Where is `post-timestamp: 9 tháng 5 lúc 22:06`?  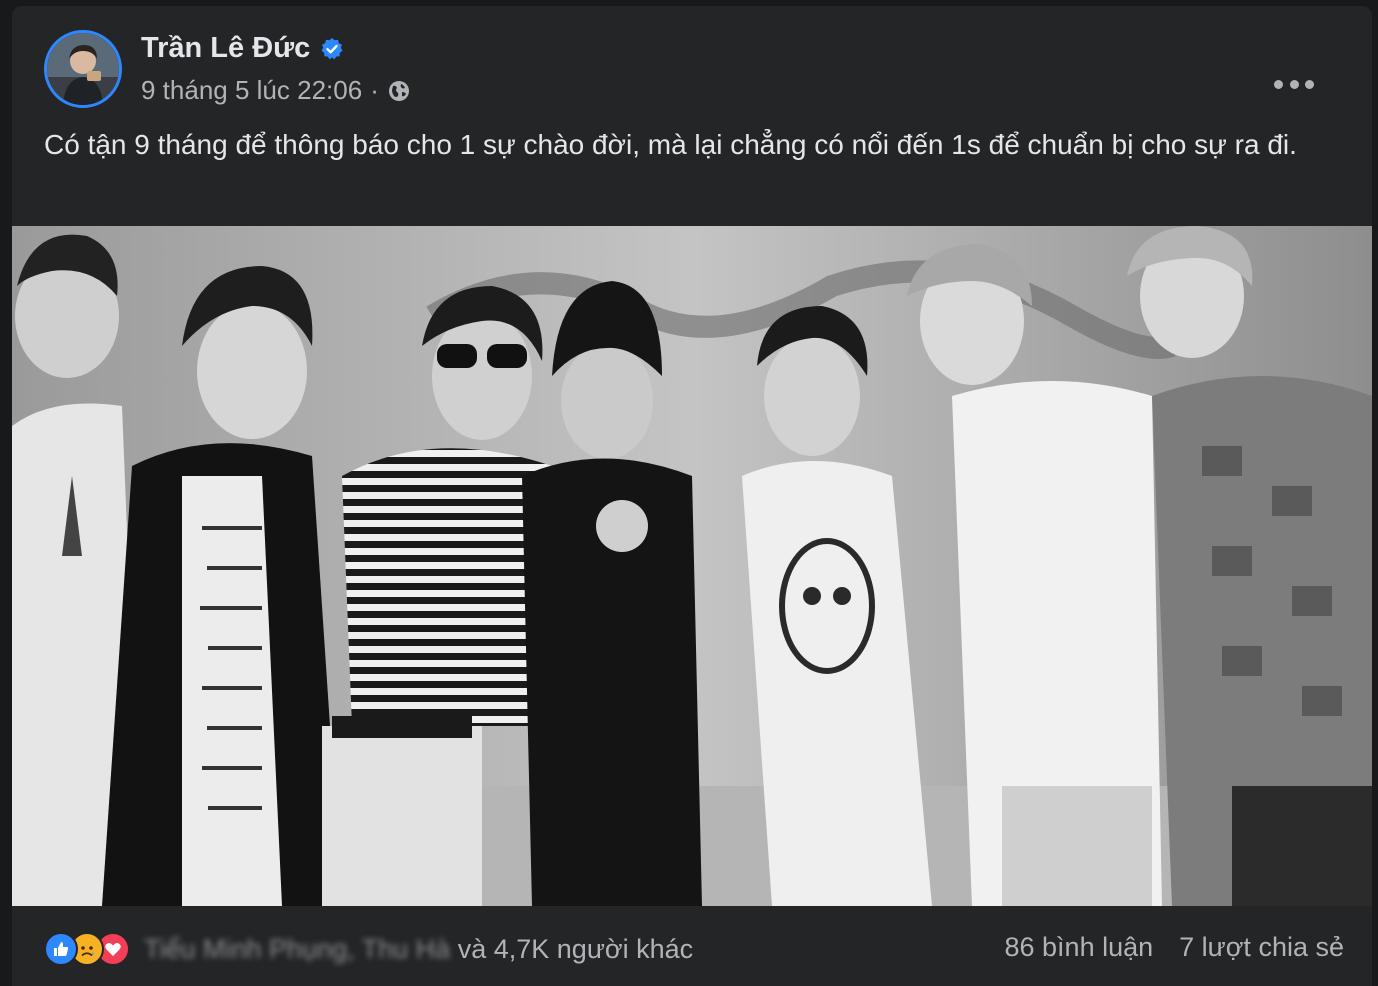
post-timestamp: 9 tháng 5 lúc 22:06 is located at coordinates (251, 90).